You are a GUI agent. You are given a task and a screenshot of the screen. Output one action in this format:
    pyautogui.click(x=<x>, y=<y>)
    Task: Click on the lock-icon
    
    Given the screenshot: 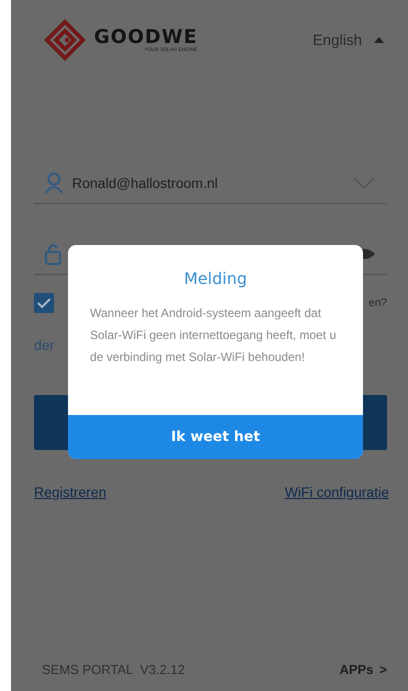 What is the action you would take?
    pyautogui.click(x=53, y=254)
    